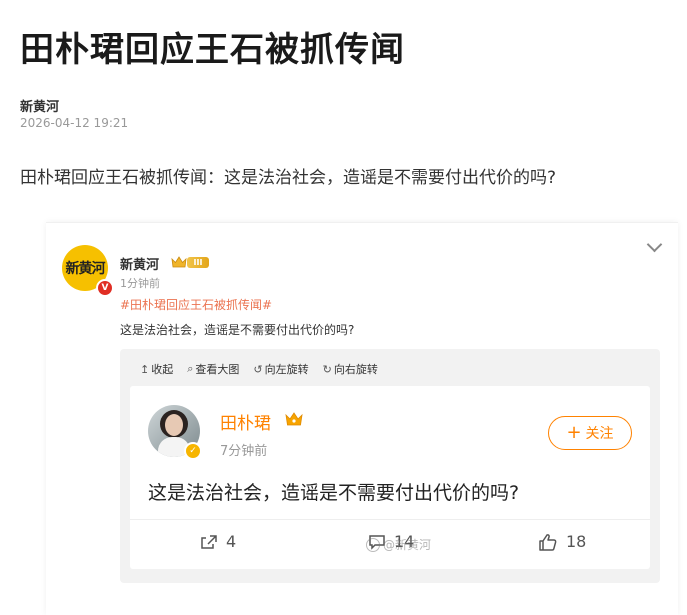  Describe the element at coordinates (237, 330) in the screenshot. I see `post-text: 这是法治社会，造谣是不需要付出代价的吗?` at that location.